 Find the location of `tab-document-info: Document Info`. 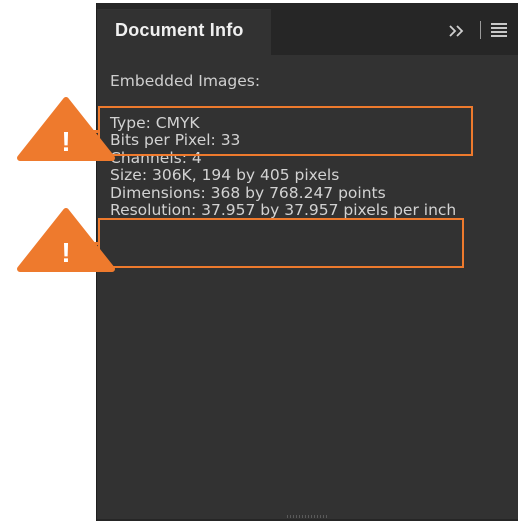

tab-document-info: Document Info is located at coordinates (184, 32).